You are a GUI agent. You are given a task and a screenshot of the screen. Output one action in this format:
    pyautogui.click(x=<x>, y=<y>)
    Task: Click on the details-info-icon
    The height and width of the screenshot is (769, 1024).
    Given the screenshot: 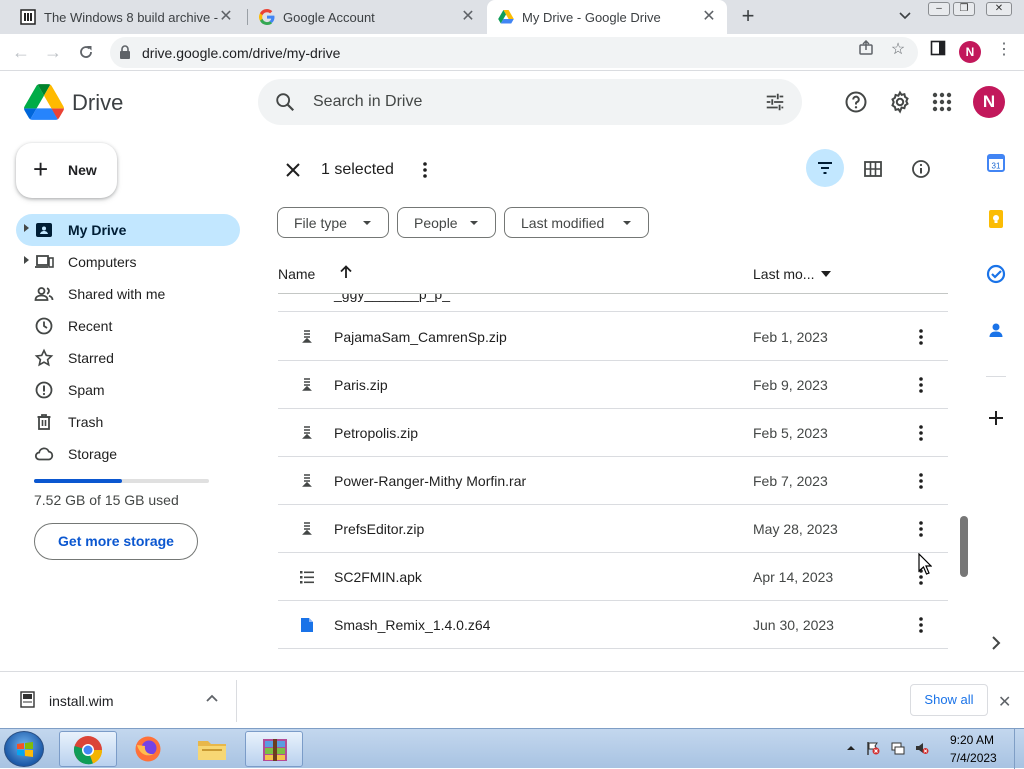 What is the action you would take?
    pyautogui.click(x=921, y=169)
    